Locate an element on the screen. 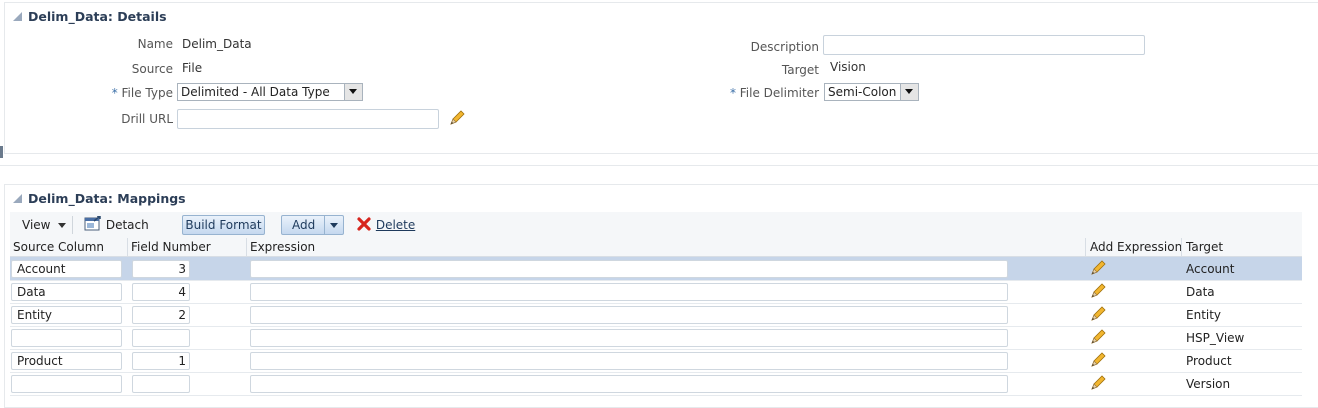 This screenshot has width=1318, height=408. target-cell: HSP_View is located at coordinates (1215, 338).